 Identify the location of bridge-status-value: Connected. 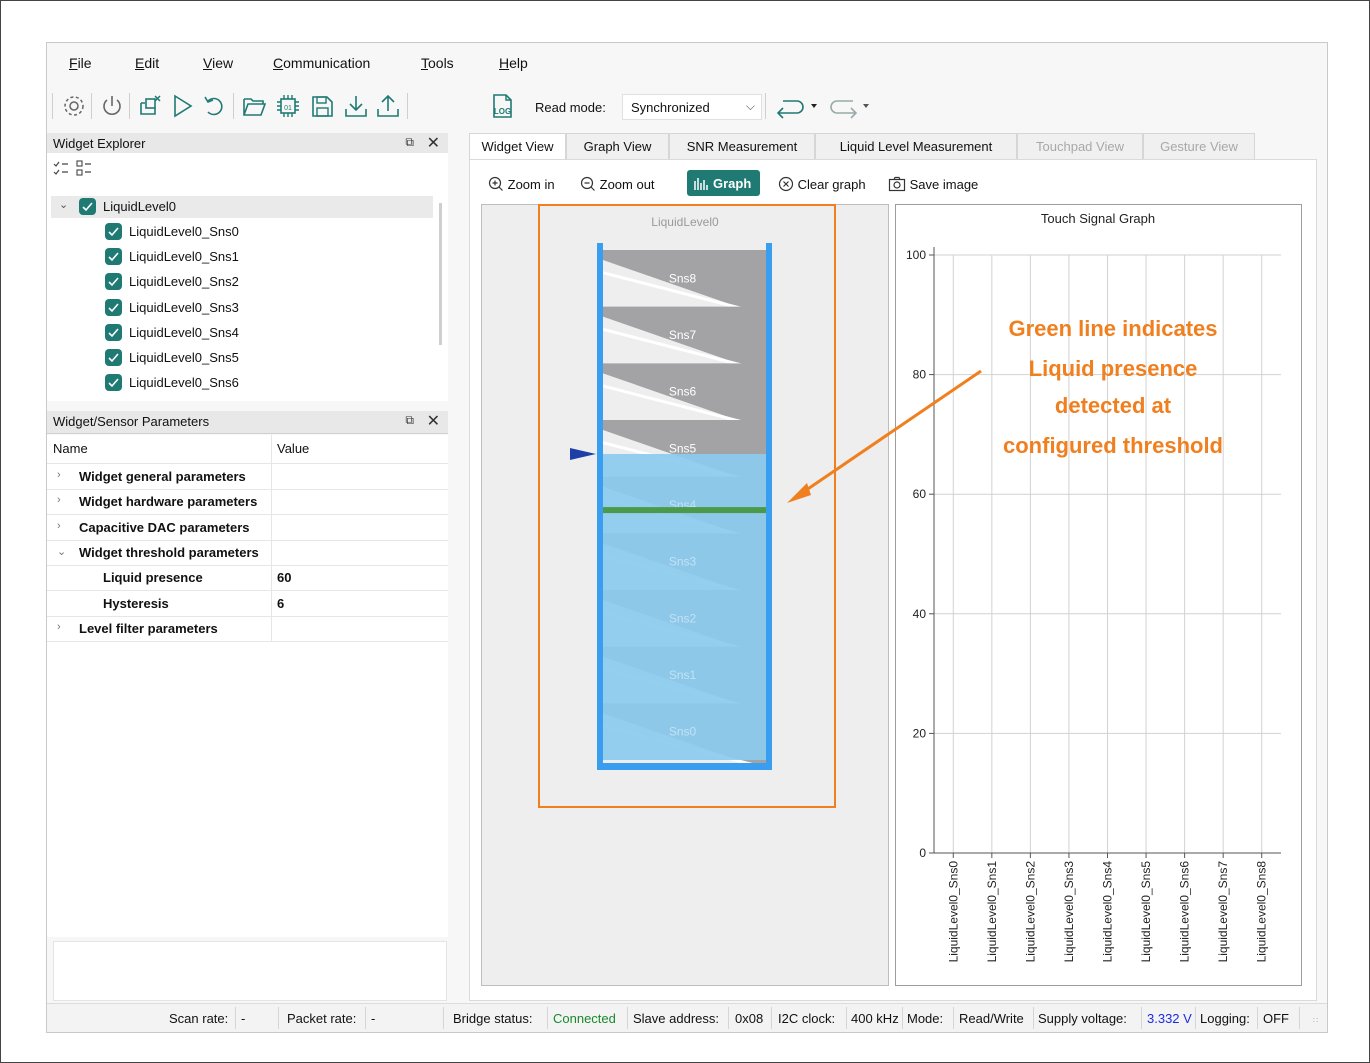
(584, 1018).